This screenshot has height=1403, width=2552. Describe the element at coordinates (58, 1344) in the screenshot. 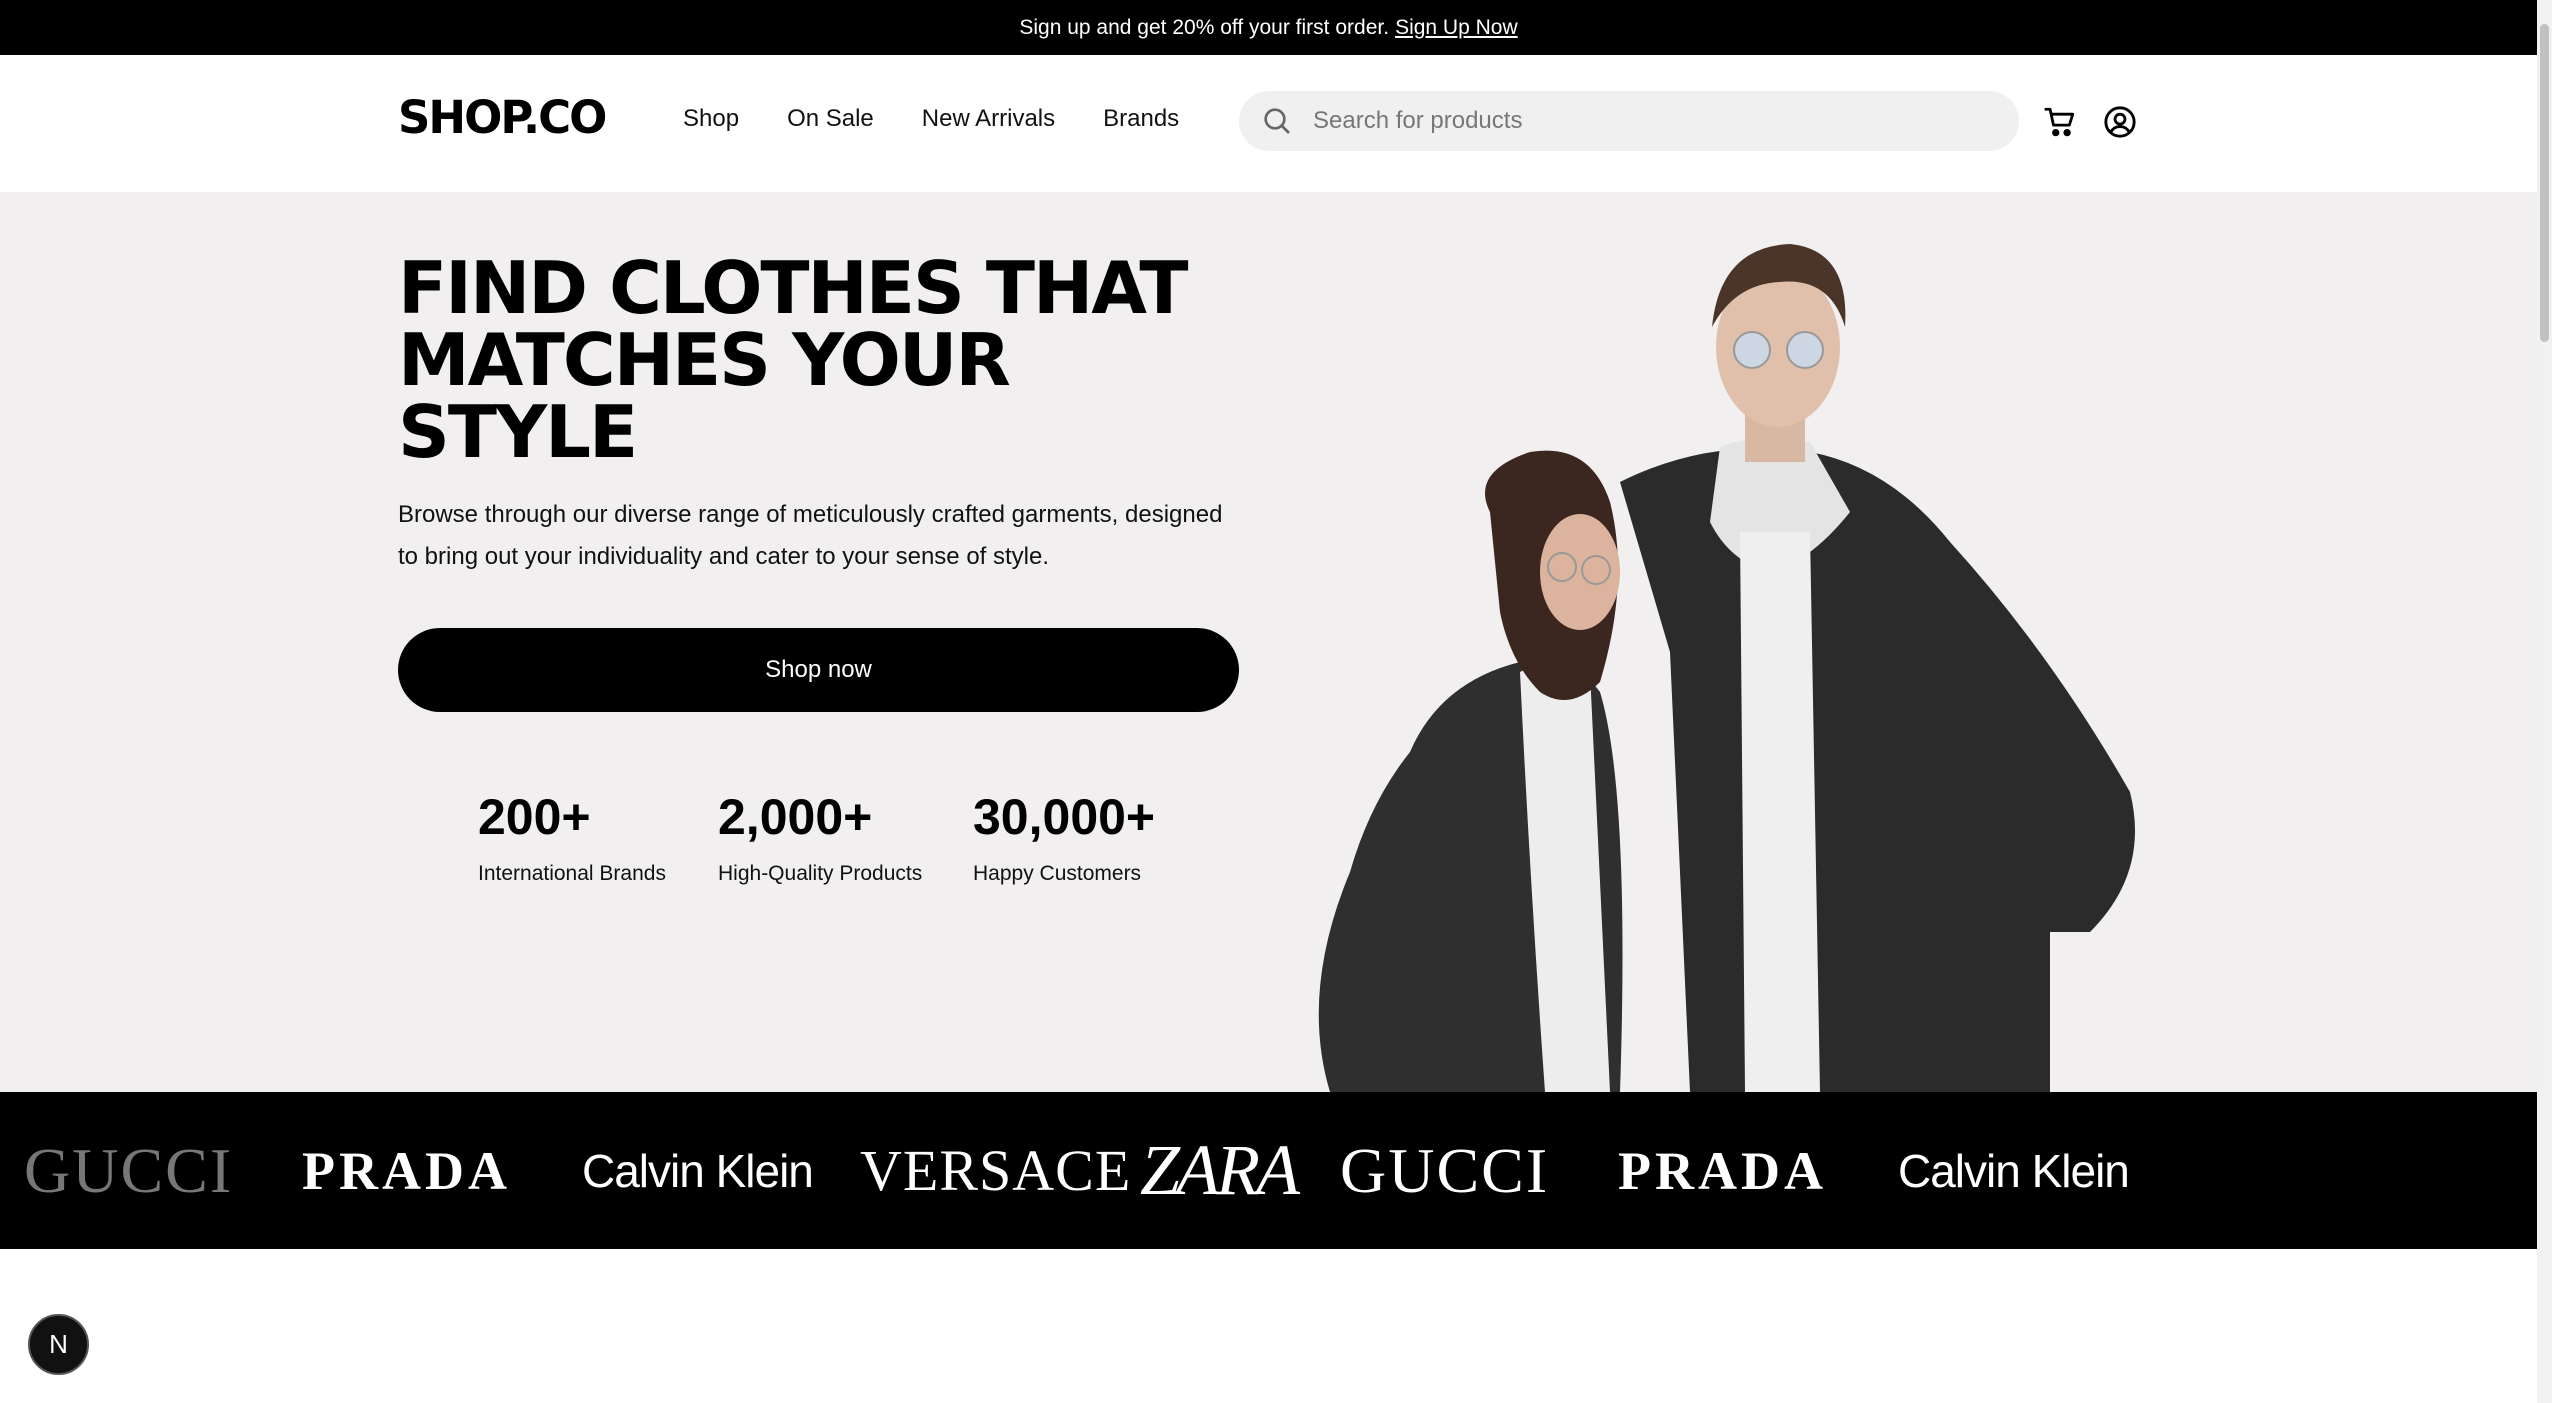

I see `nextjs-dev-badge: N` at that location.